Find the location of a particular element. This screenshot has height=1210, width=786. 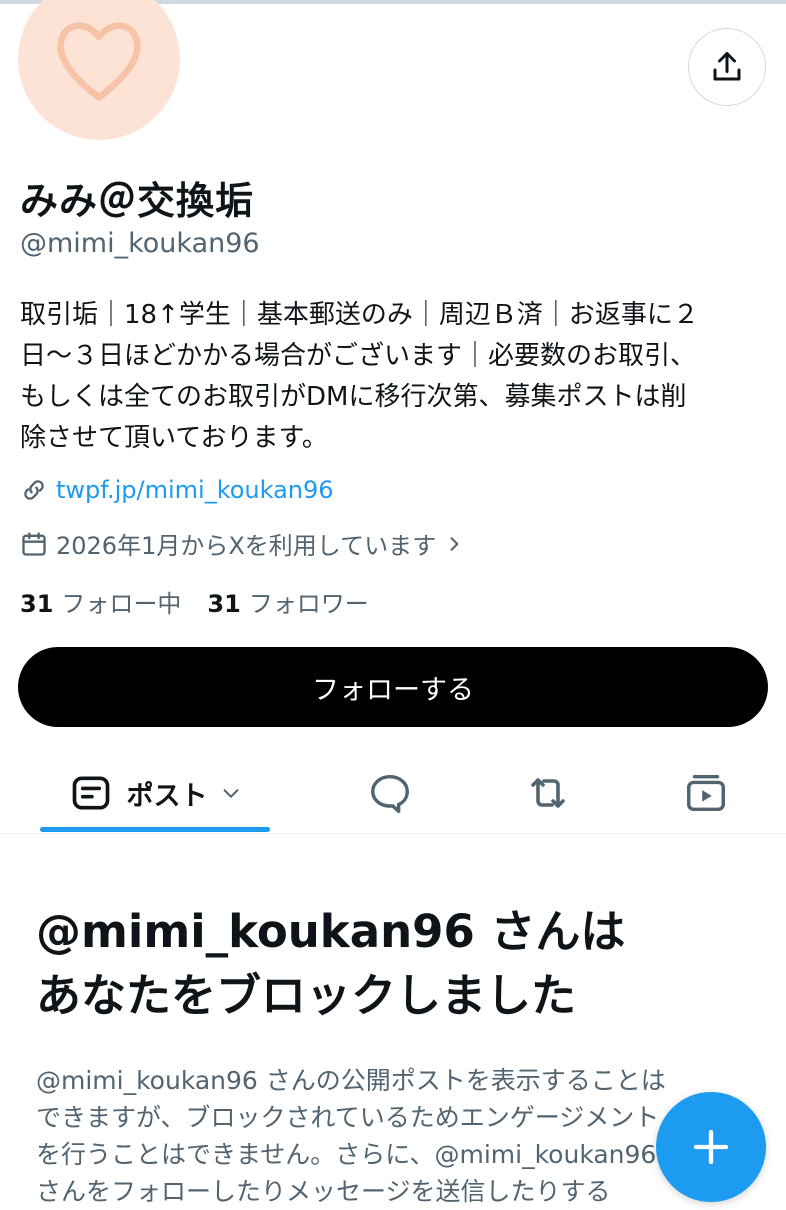

media-icon is located at coordinates (706, 793).